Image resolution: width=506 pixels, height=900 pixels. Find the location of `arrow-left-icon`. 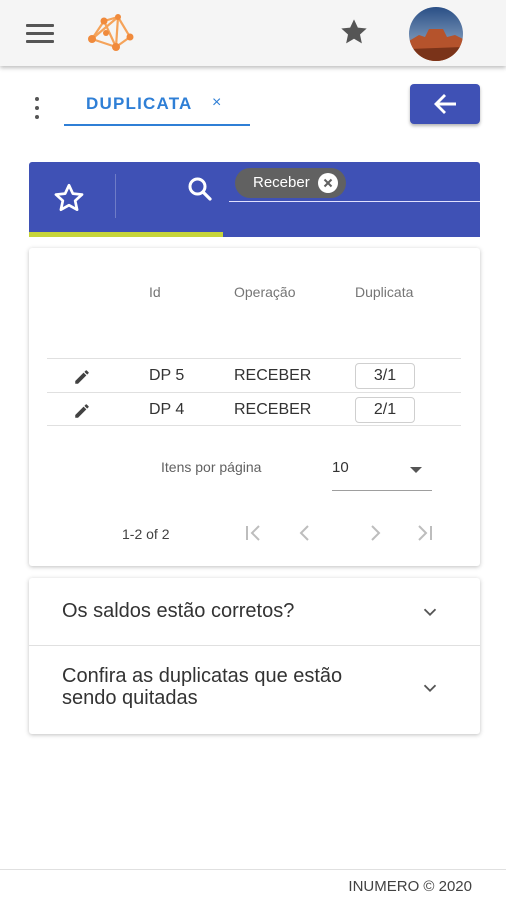

arrow-left-icon is located at coordinates (445, 104).